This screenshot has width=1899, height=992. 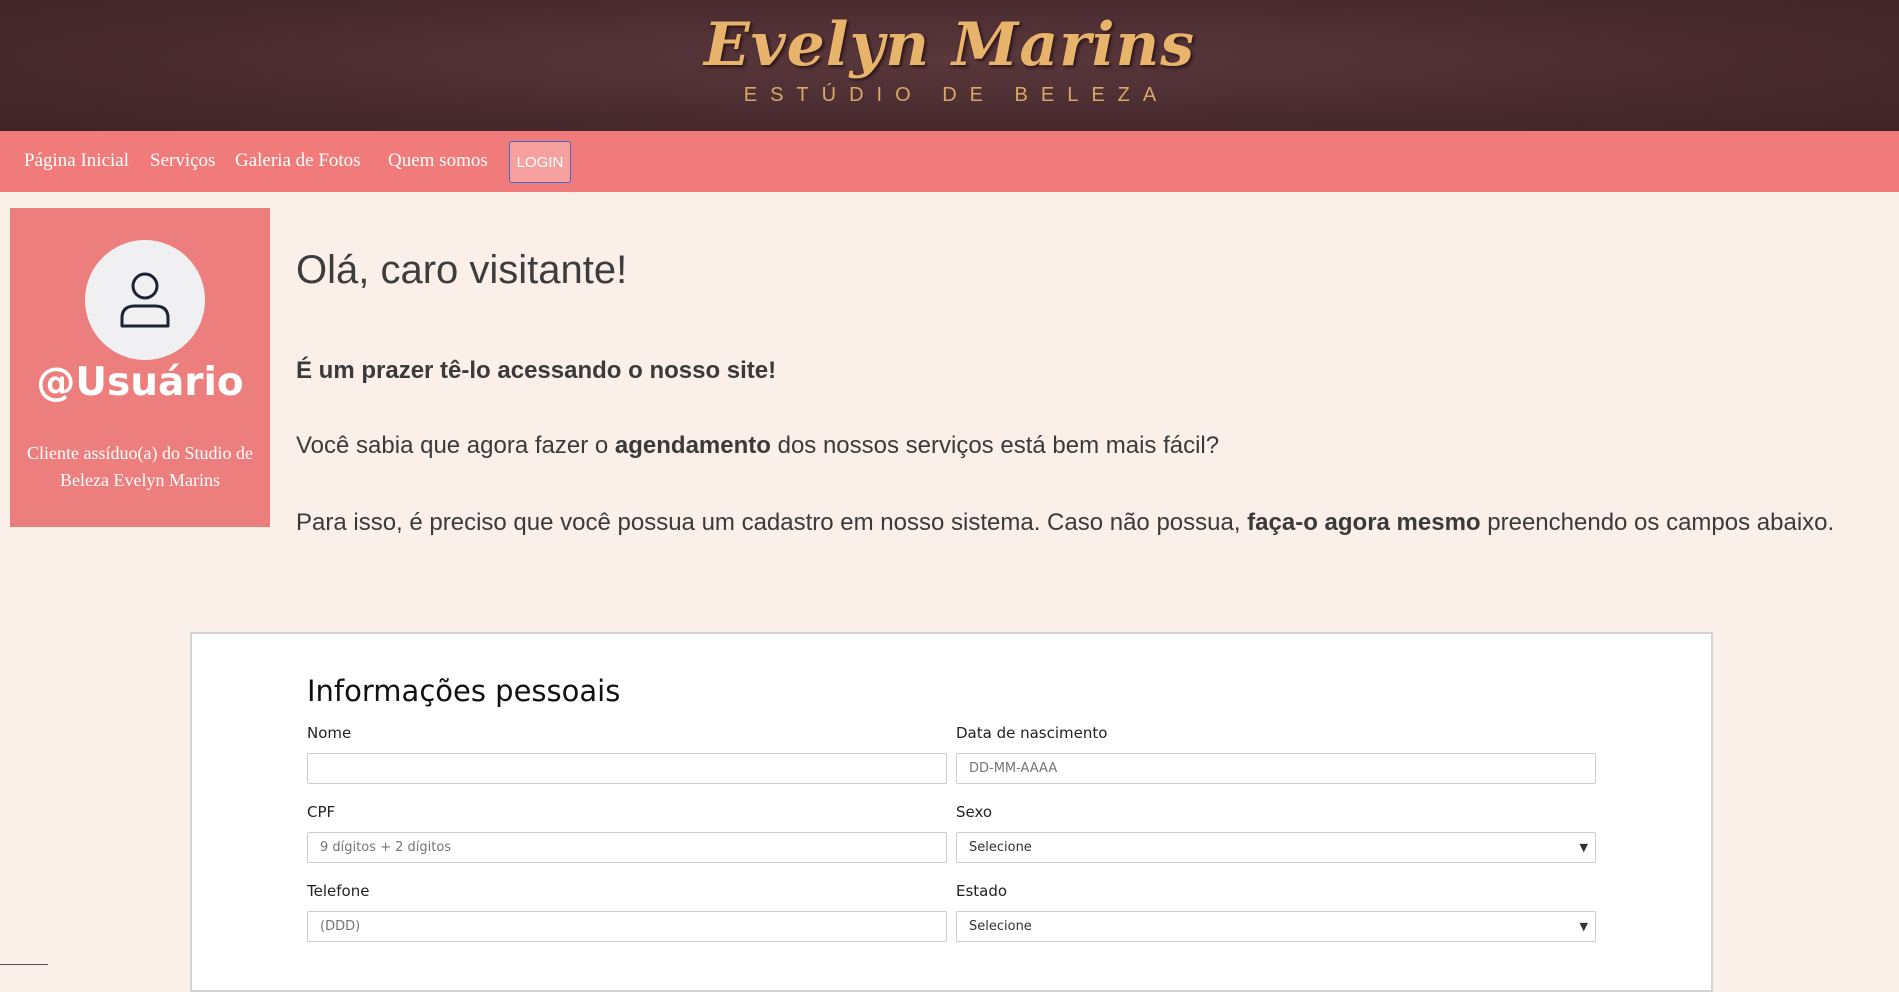 What do you see at coordinates (455, 445) in the screenshot?
I see `para1-text: Você sabia que agora fazer o` at bounding box center [455, 445].